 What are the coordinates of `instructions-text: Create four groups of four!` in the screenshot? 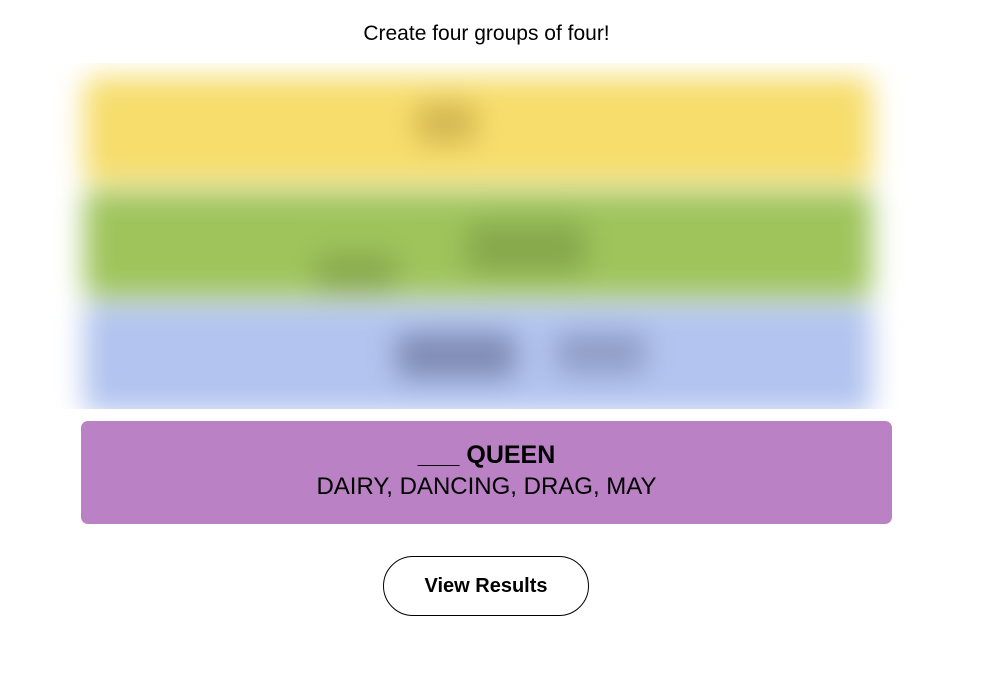 It's located at (486, 33).